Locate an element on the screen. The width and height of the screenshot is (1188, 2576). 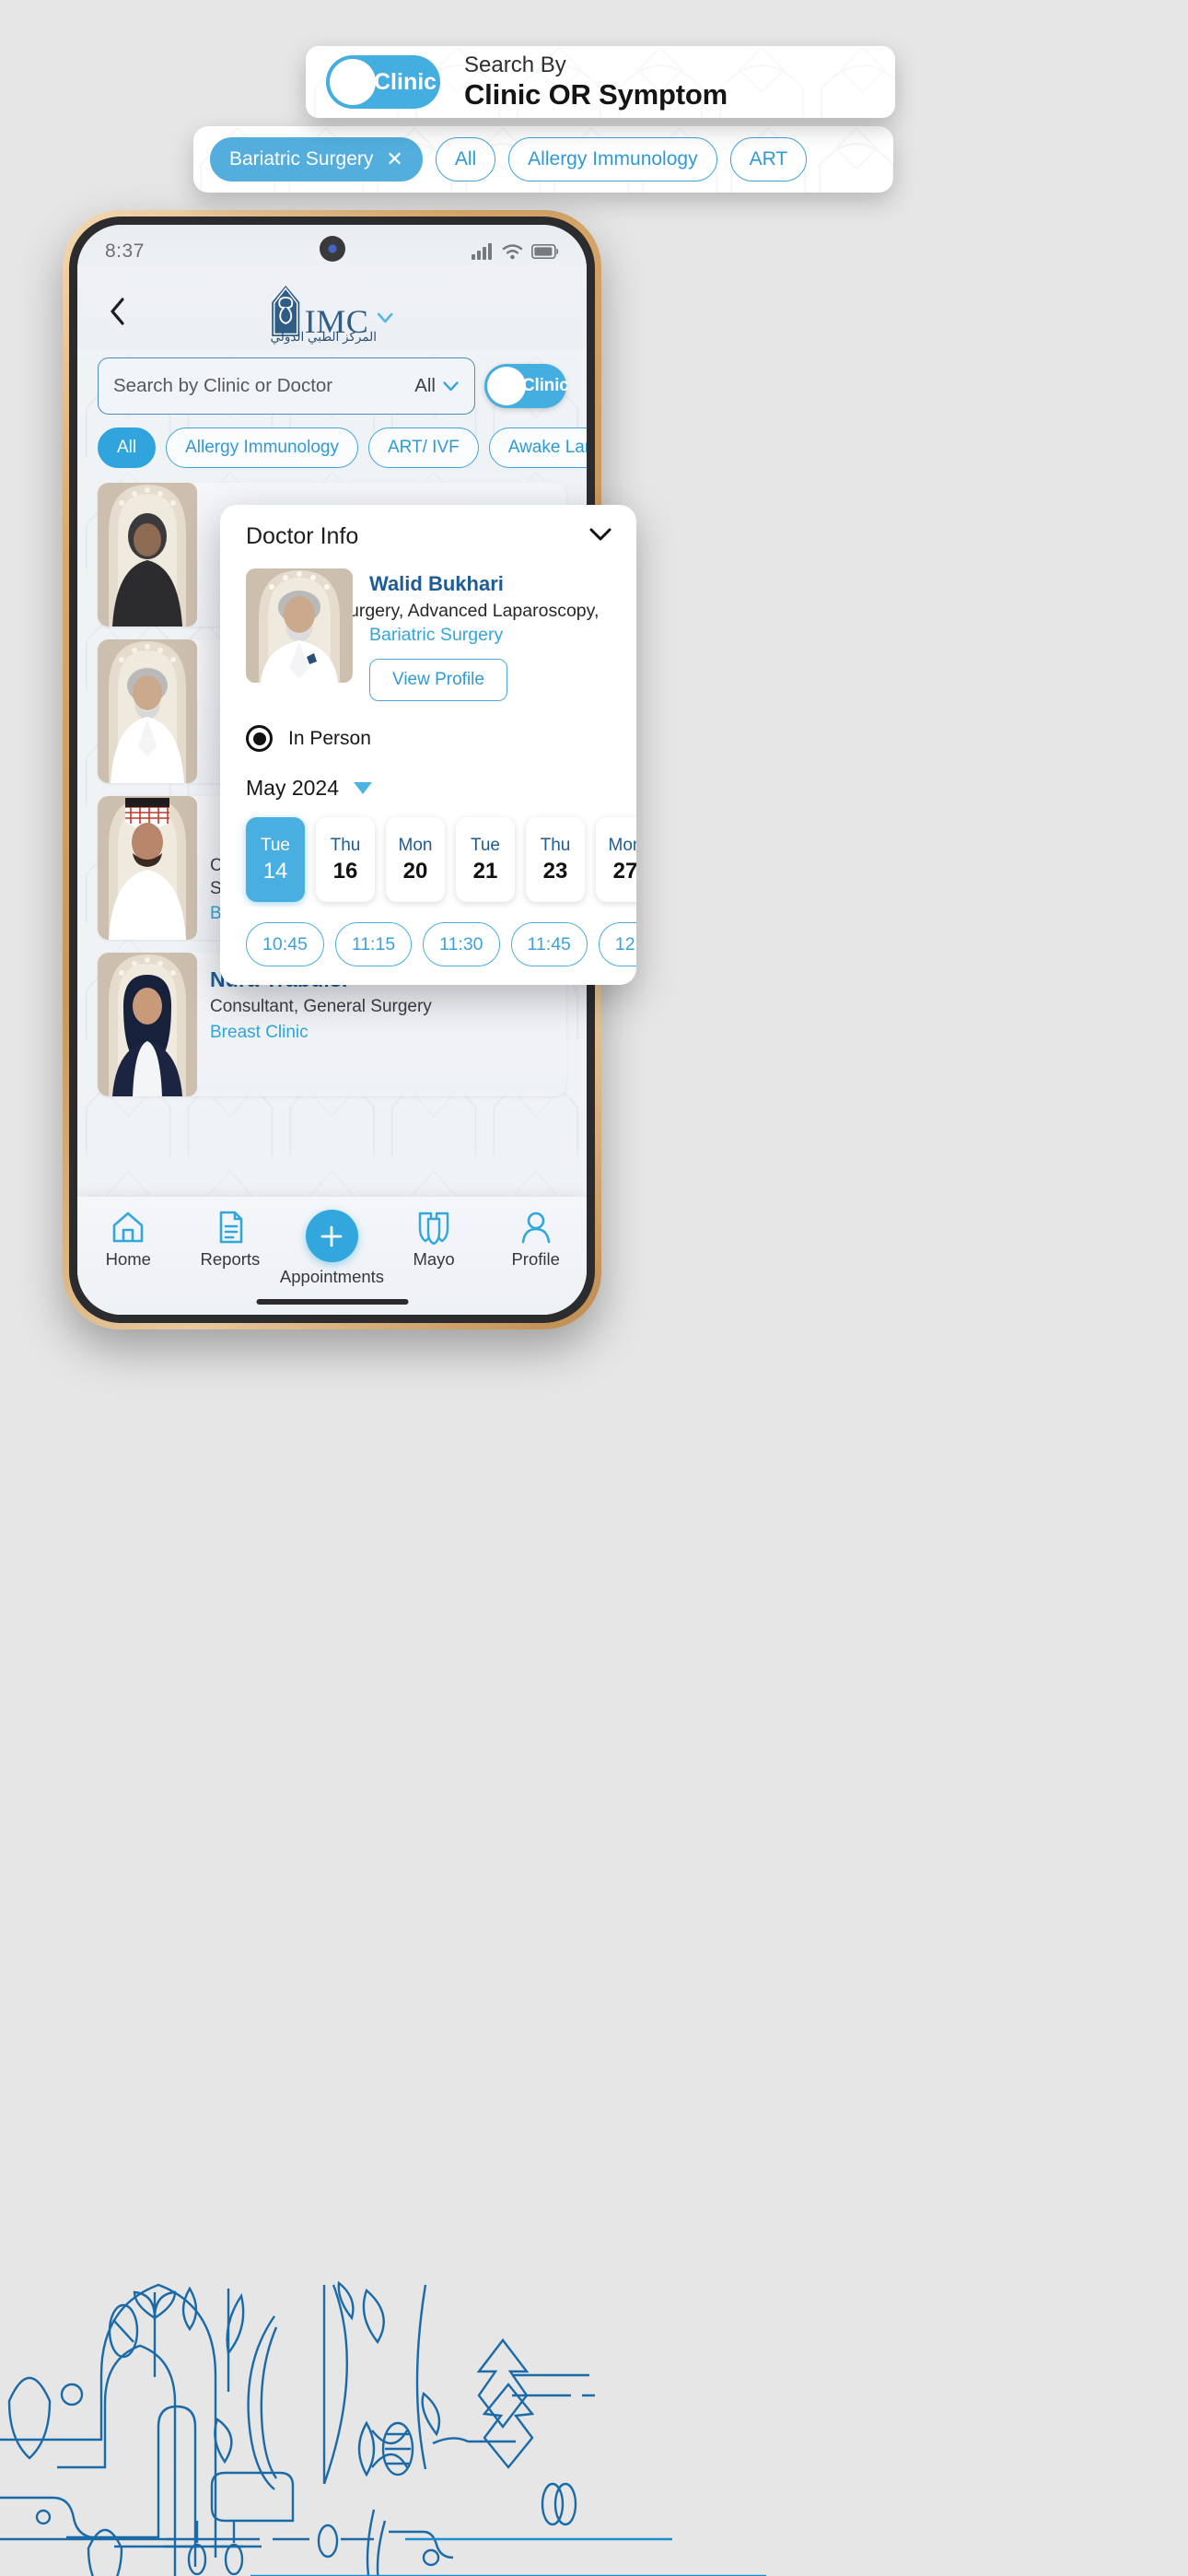
mayo-shield-icon is located at coordinates (433, 1228).